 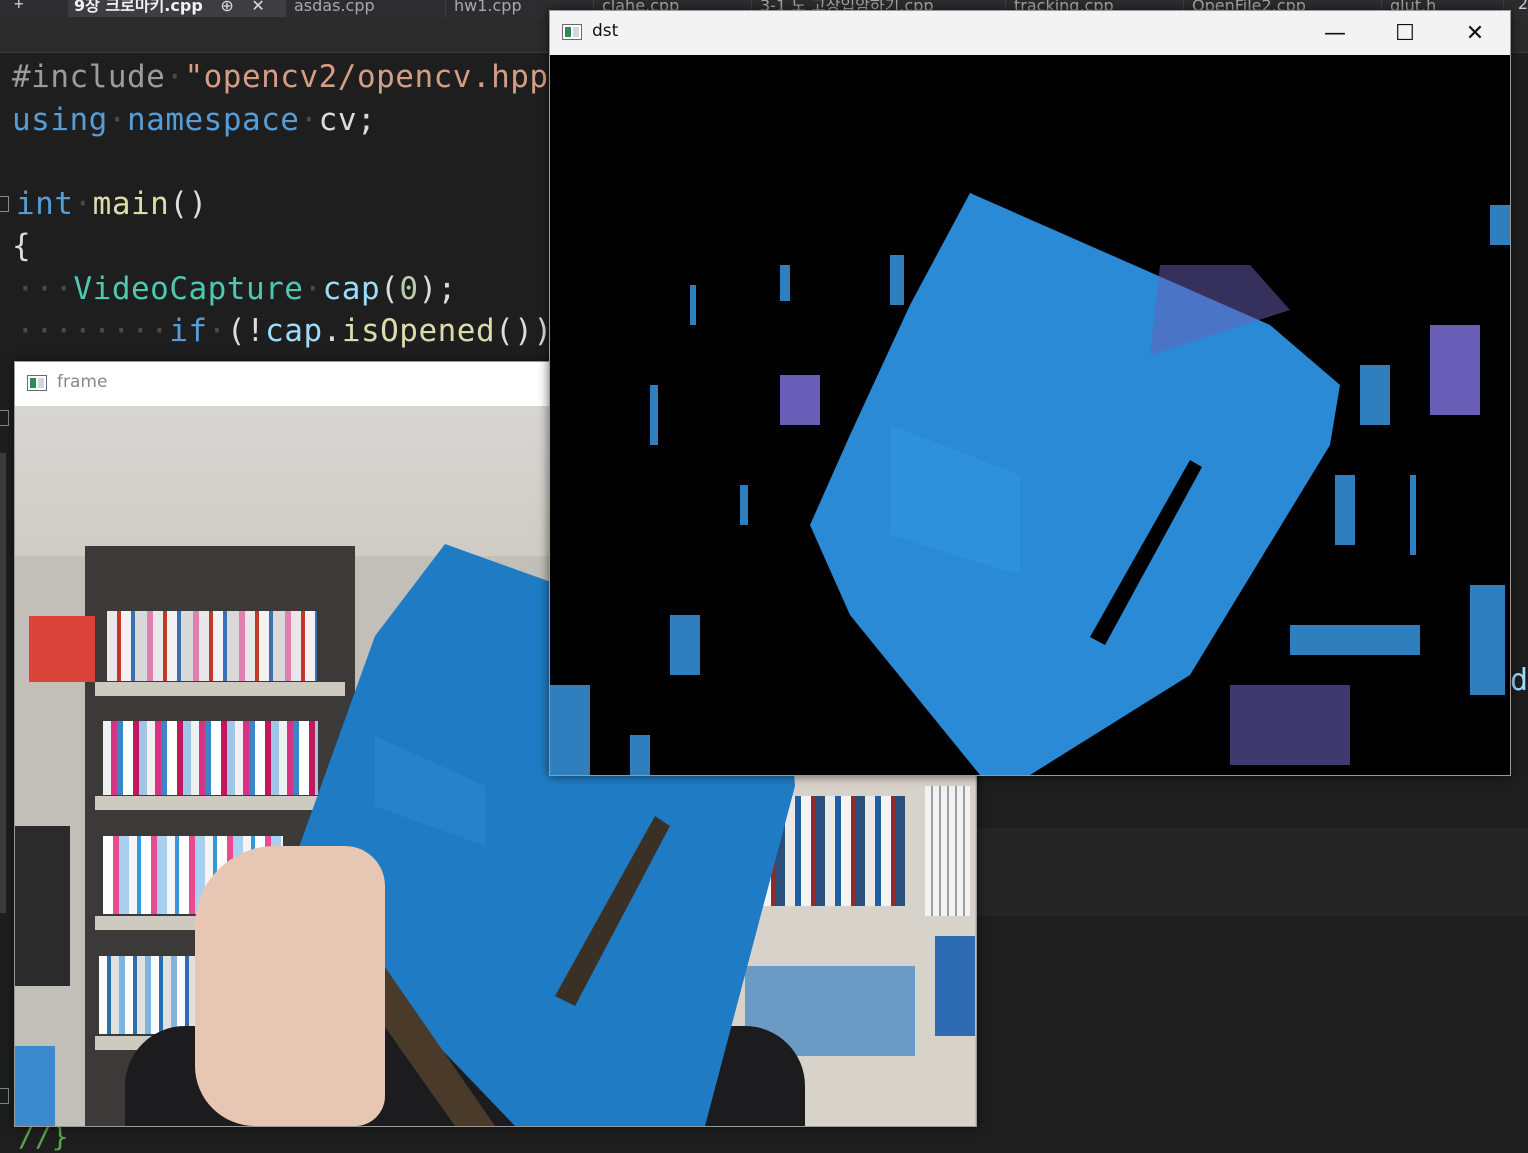 What do you see at coordinates (188, 289) in the screenshot?
I see `code-token: VideoCapture` at bounding box center [188, 289].